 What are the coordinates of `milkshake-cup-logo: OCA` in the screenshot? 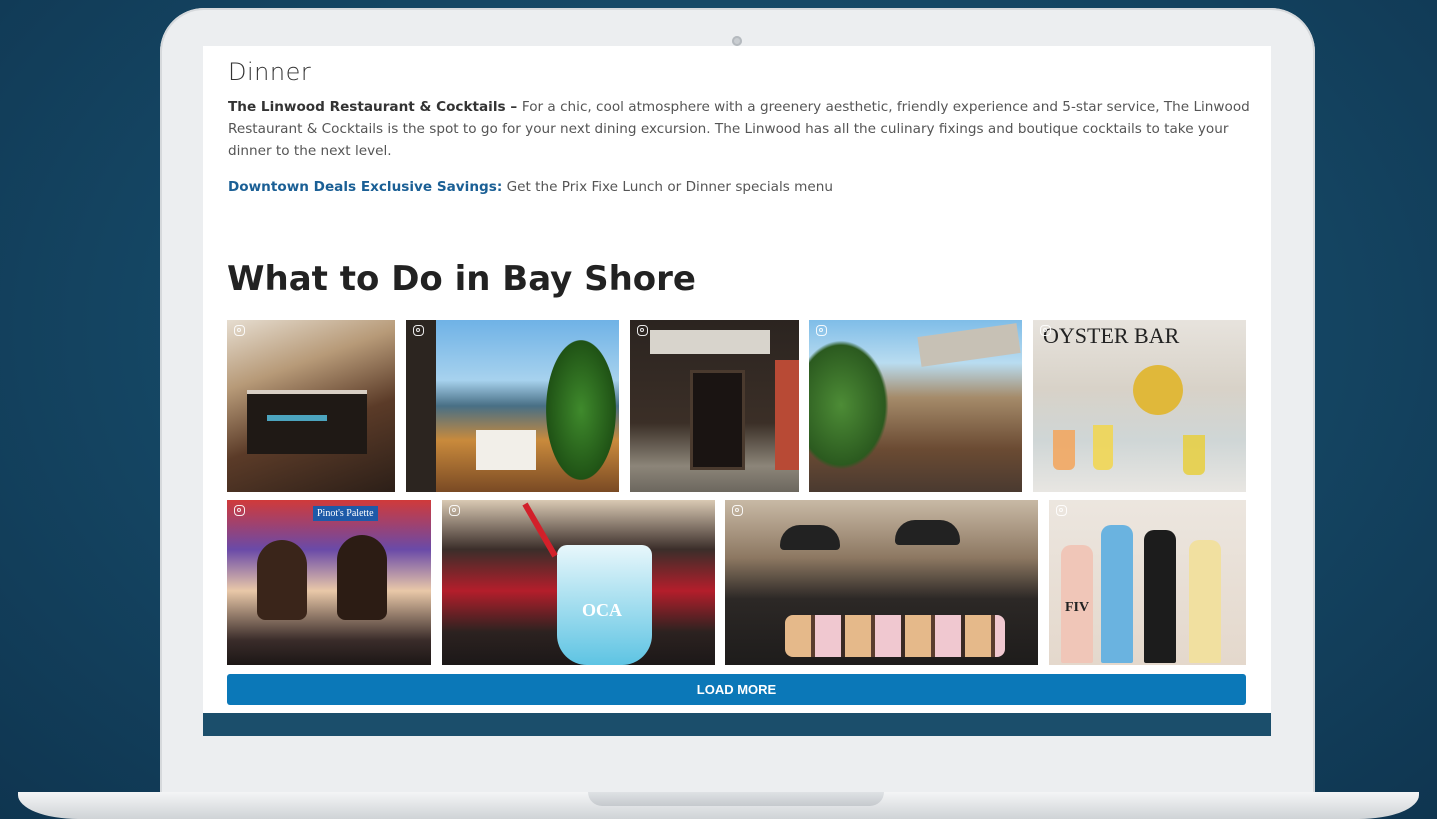 It's located at (602, 610).